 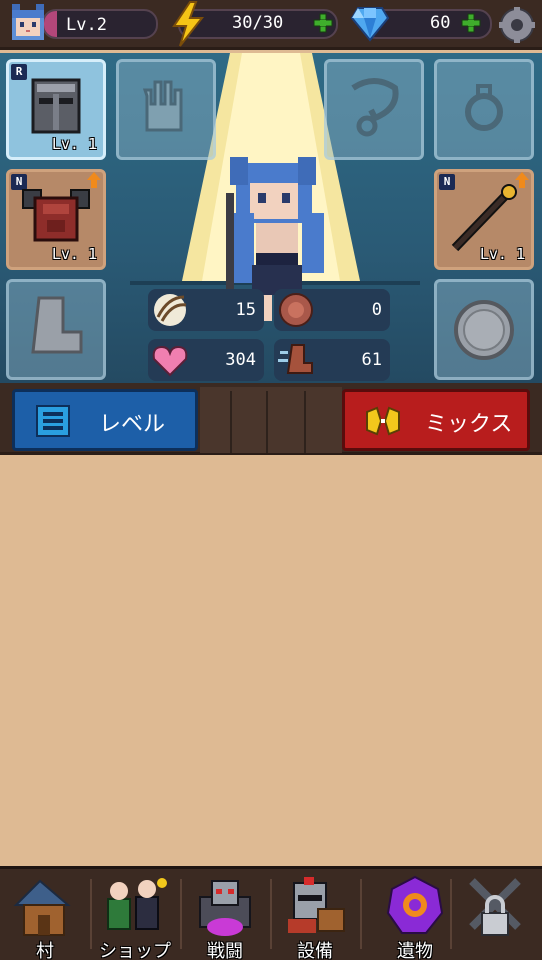 I want to click on nav-village: 村, so click(x=45, y=914).